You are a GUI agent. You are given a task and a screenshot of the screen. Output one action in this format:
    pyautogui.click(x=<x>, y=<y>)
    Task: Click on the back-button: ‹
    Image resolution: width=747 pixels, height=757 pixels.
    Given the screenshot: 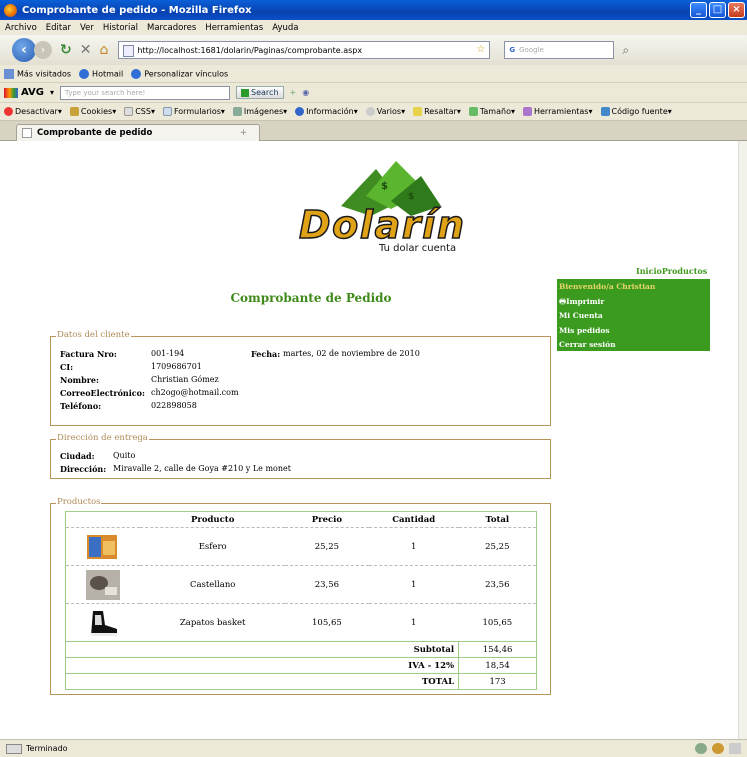 What is the action you would take?
    pyautogui.click(x=24, y=50)
    